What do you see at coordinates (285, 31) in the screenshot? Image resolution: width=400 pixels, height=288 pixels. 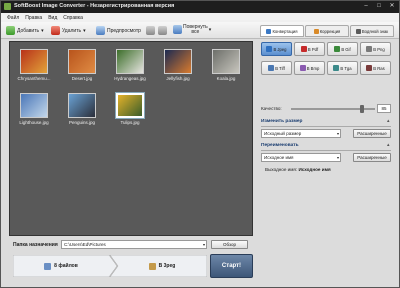 I see `tab-label: Конвертация` at bounding box center [285, 31].